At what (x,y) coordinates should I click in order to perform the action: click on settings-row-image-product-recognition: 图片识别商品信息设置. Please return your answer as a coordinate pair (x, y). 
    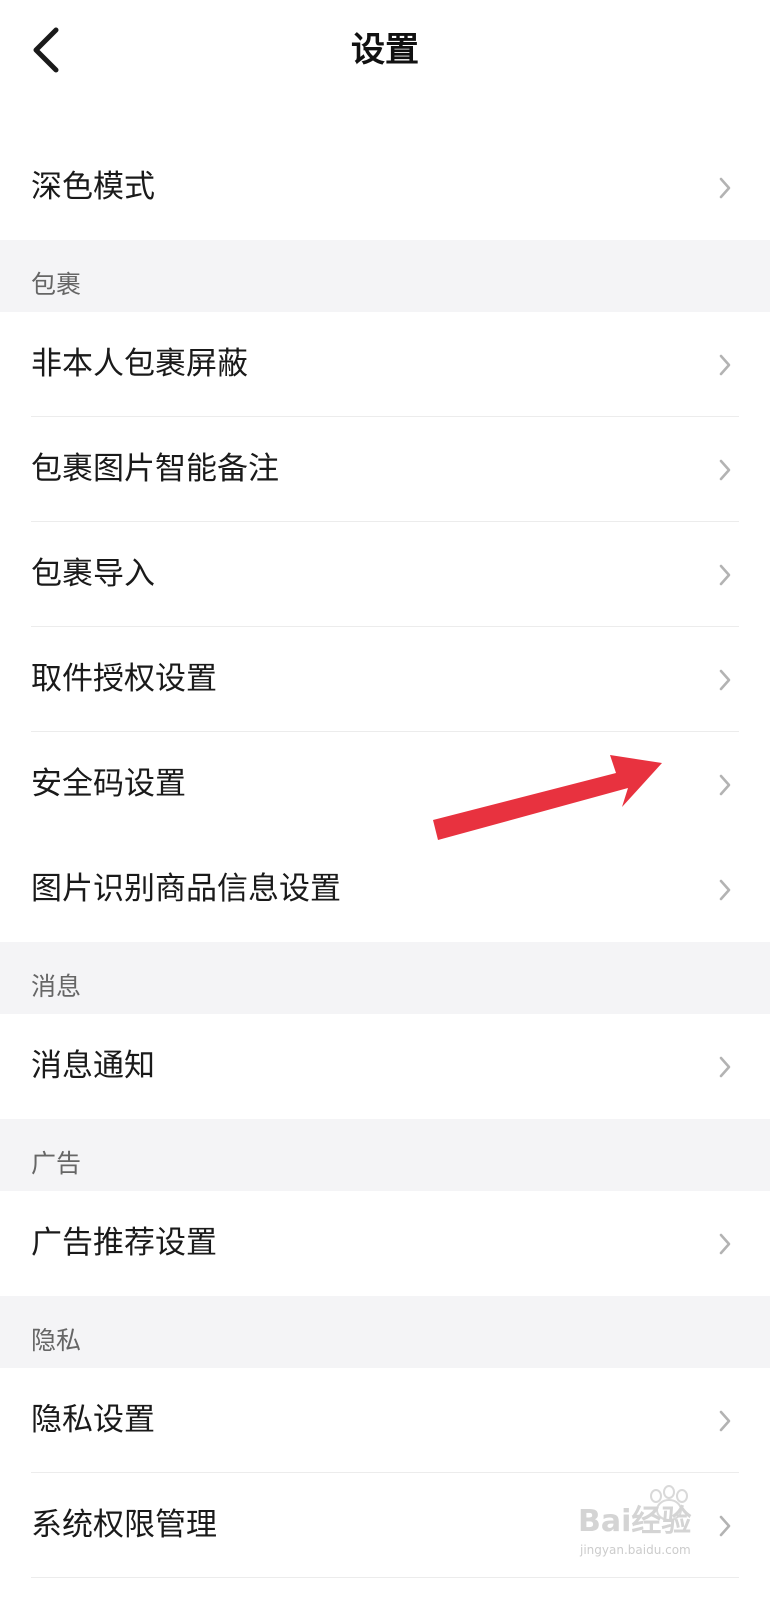
    Looking at the image, I should click on (385, 889).